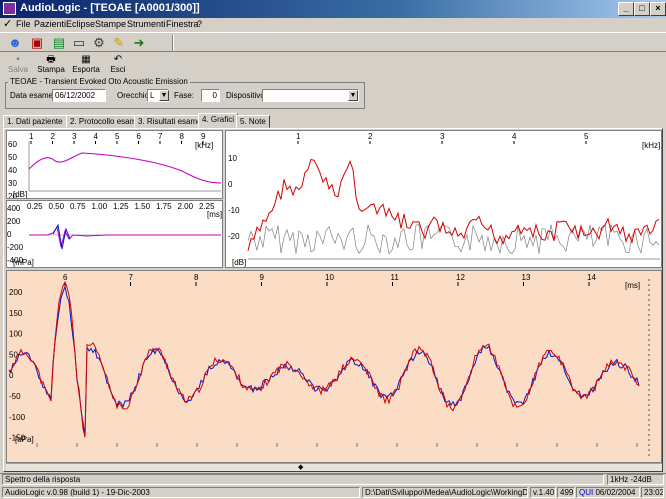 Image resolution: width=666 pixels, height=499 pixels. What do you see at coordinates (303, 479) in the screenshot?
I see `status-message: Spettro della risposta` at bounding box center [303, 479].